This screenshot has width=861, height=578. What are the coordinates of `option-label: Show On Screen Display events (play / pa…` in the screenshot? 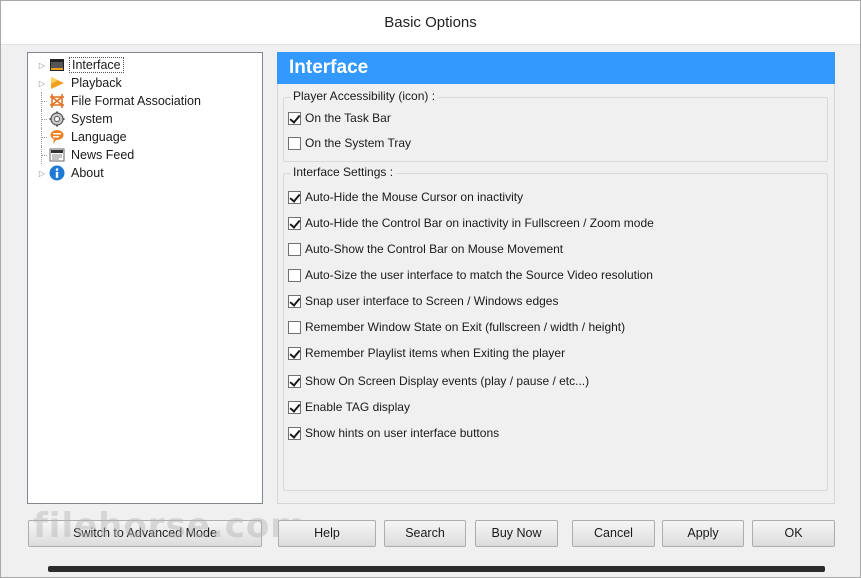 It's located at (447, 381).